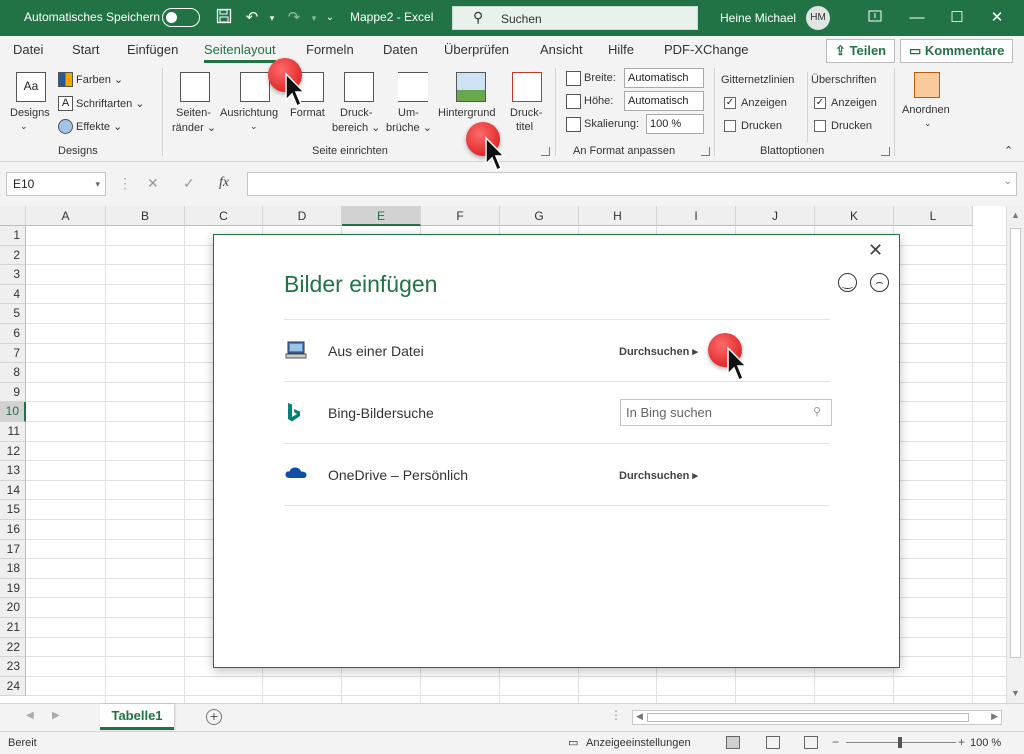 The height and width of the screenshot is (754, 1024). What do you see at coordinates (726, 412) in the screenshot?
I see `bing-search-input: In Bing suchen ⚲` at bounding box center [726, 412].